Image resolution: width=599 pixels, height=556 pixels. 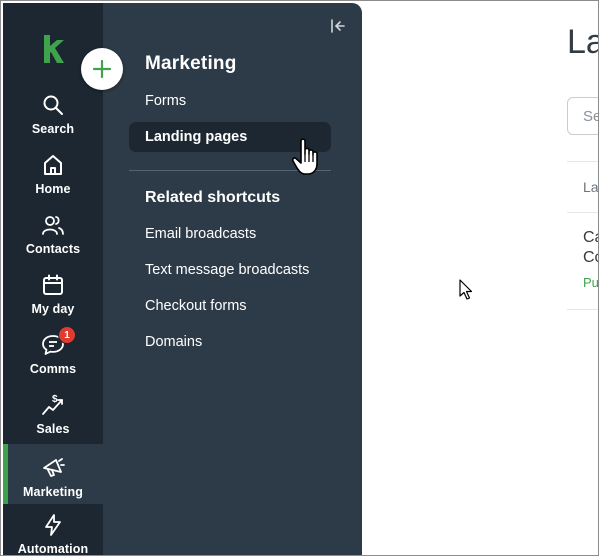 What do you see at coordinates (53, 468) in the screenshot?
I see `megaphone-icon` at bounding box center [53, 468].